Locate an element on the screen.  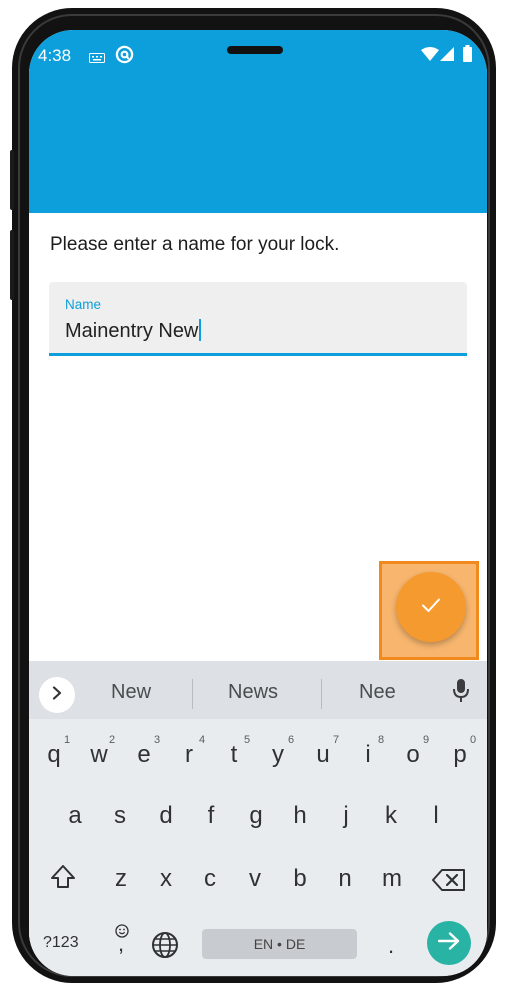
suggestion-2: News is located at coordinates (253, 692).